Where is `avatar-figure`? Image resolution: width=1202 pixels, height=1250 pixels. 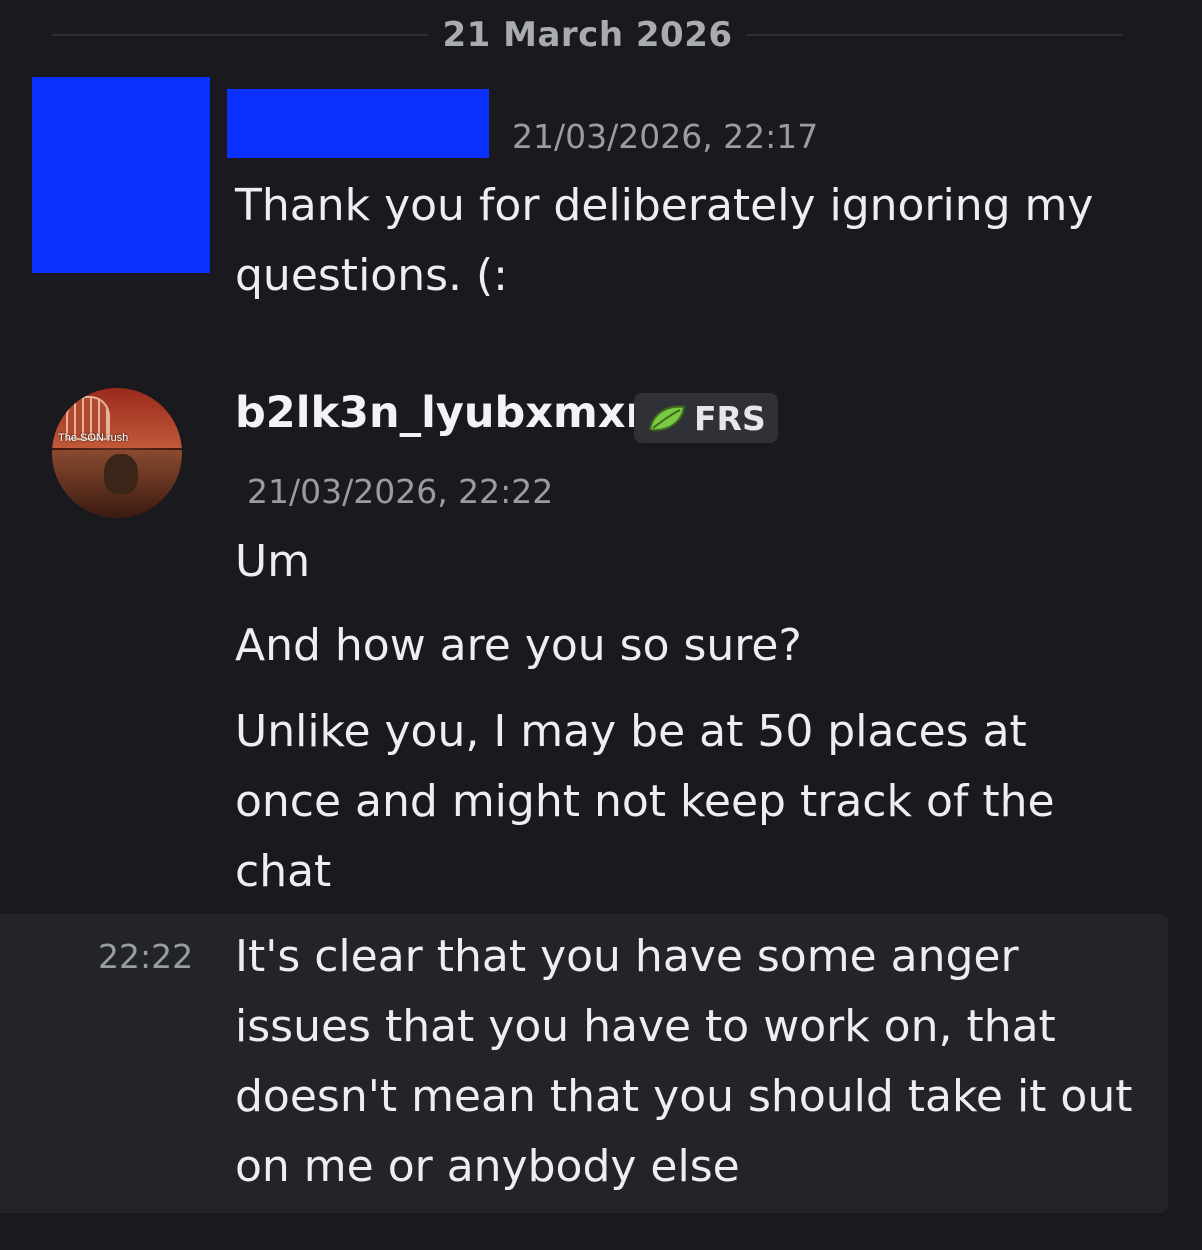 avatar-figure is located at coordinates (121, 474).